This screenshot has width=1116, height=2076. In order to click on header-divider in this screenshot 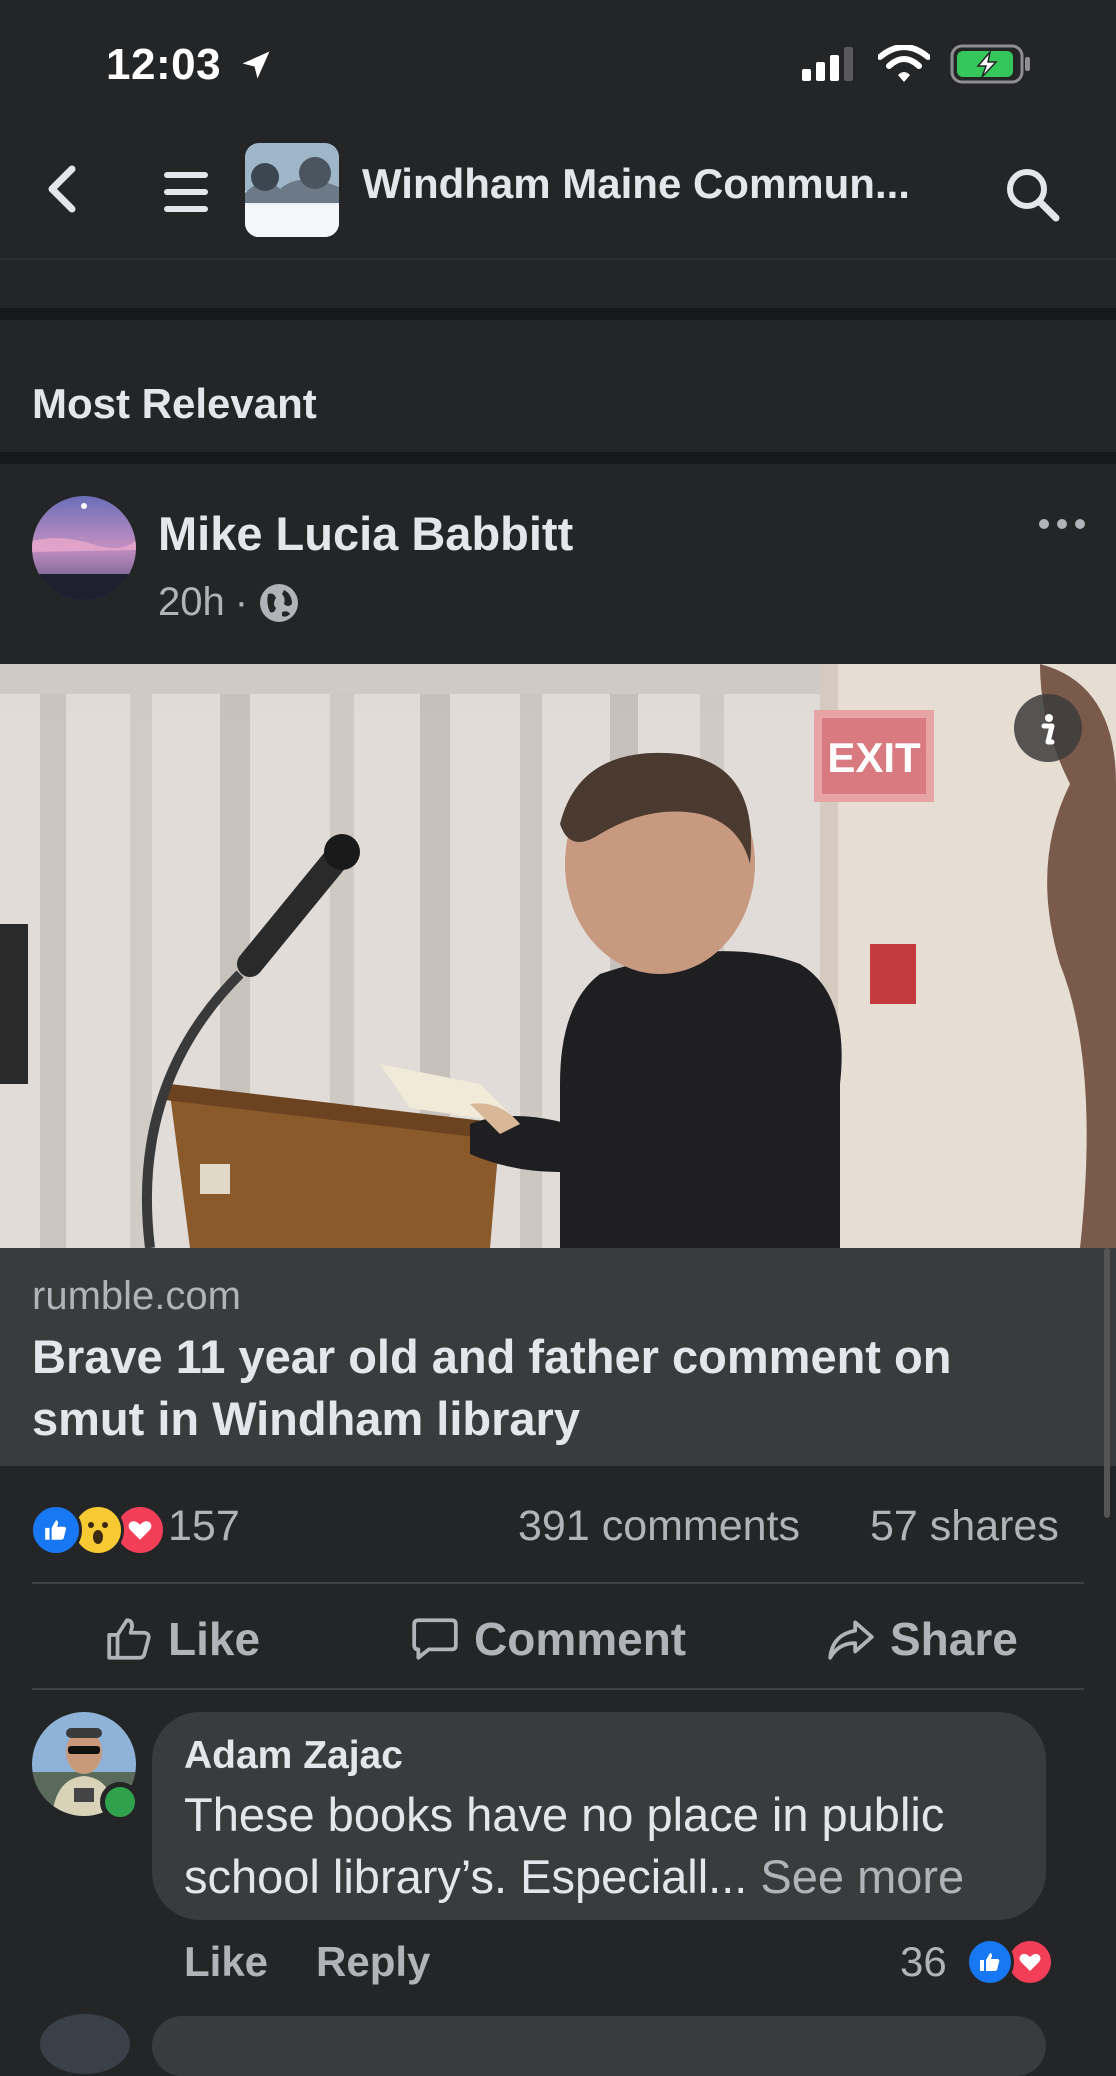, I will do `click(558, 259)`.